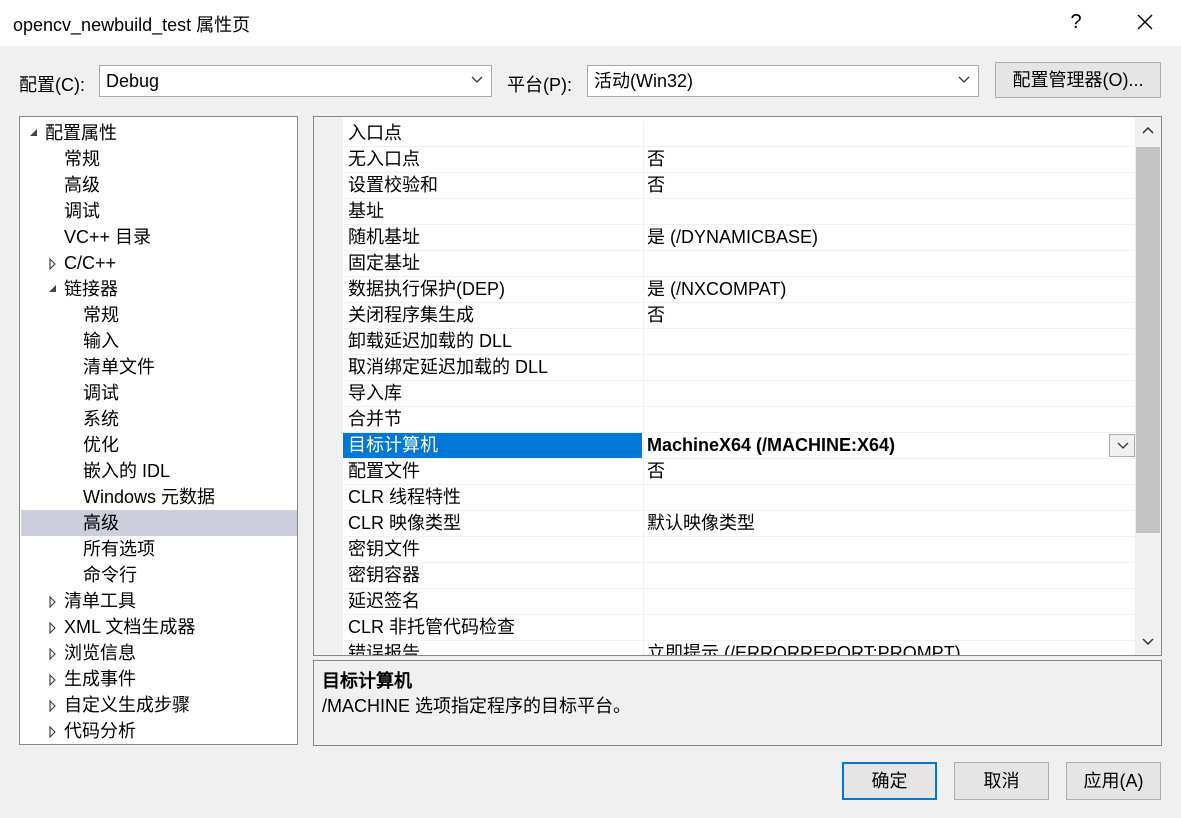 This screenshot has width=1181, height=818. Describe the element at coordinates (159, 419) in the screenshot. I see `tree-item: 系统` at that location.